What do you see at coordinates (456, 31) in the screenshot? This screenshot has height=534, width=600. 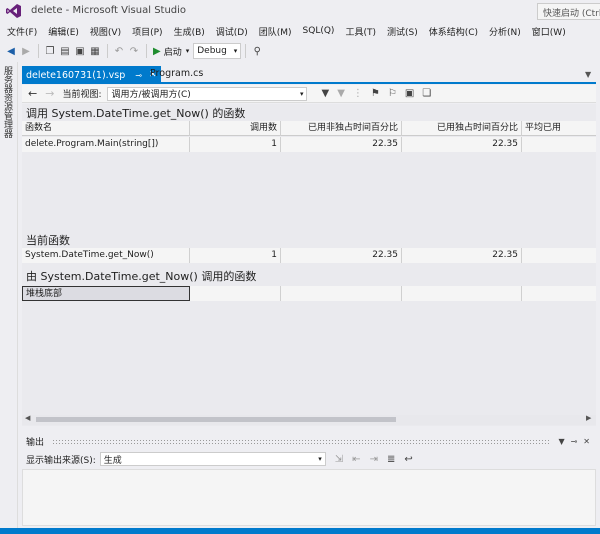 I see `menu-architecture: 体系结构(C)` at bounding box center [456, 31].